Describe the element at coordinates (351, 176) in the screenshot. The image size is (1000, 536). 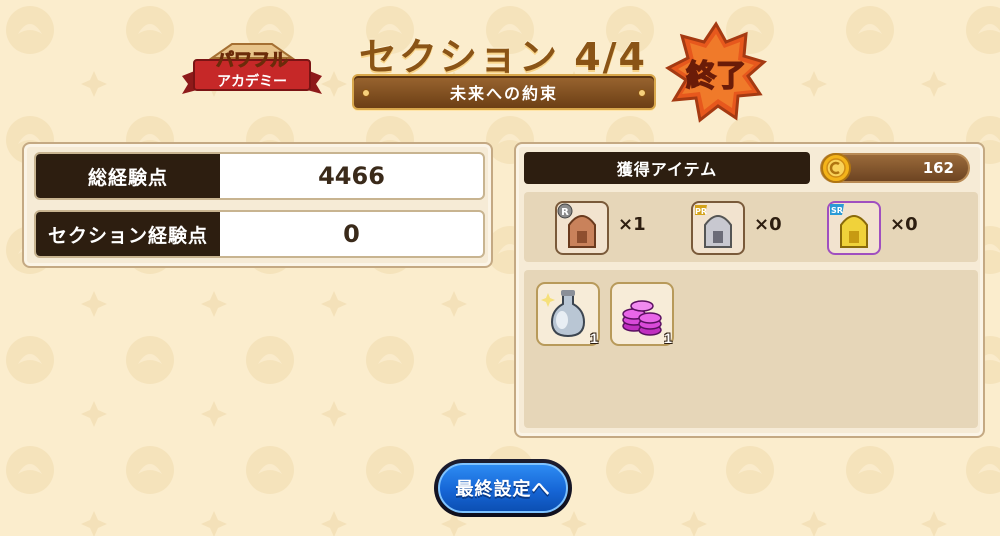
I see `total-exp-value: 4466` at that location.